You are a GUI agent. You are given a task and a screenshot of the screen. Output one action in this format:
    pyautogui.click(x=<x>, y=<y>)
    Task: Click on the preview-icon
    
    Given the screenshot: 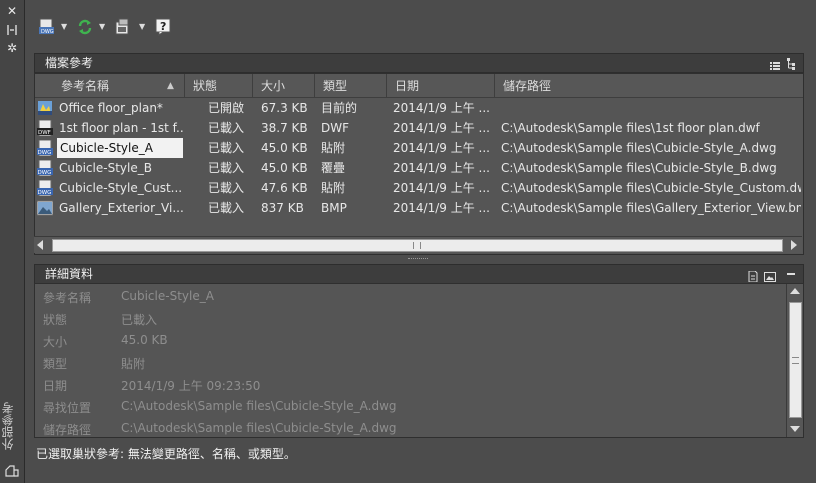 What is the action you would take?
    pyautogui.click(x=770, y=275)
    